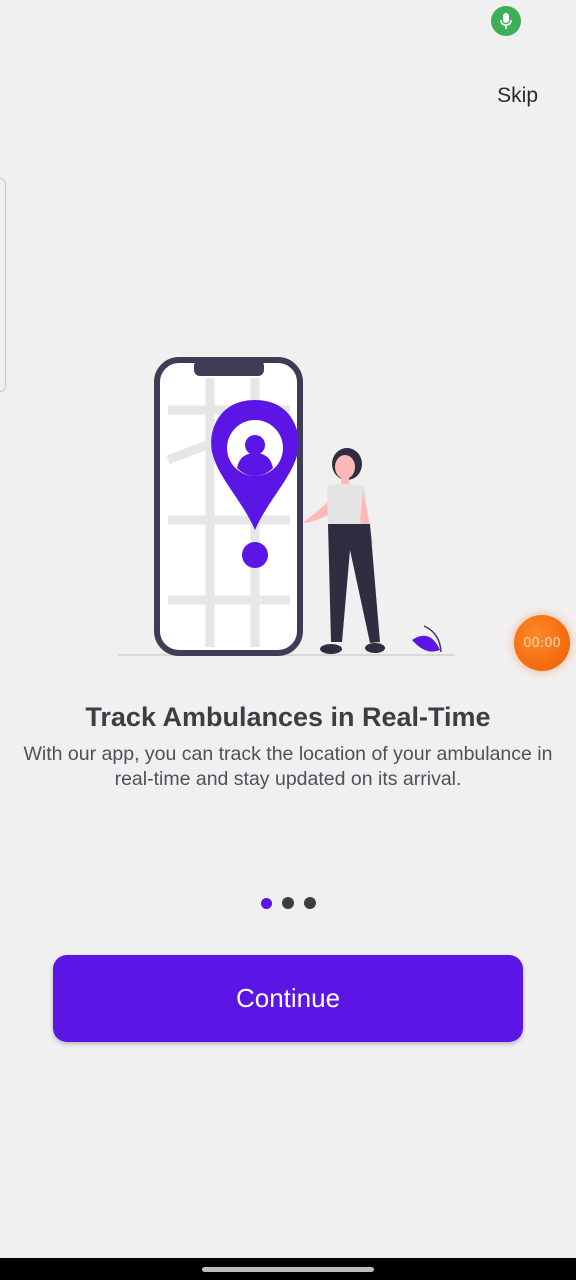 This screenshot has width=576, height=1280. I want to click on onboarding-title: Track Ambulances in Real-Time, so click(288, 717).